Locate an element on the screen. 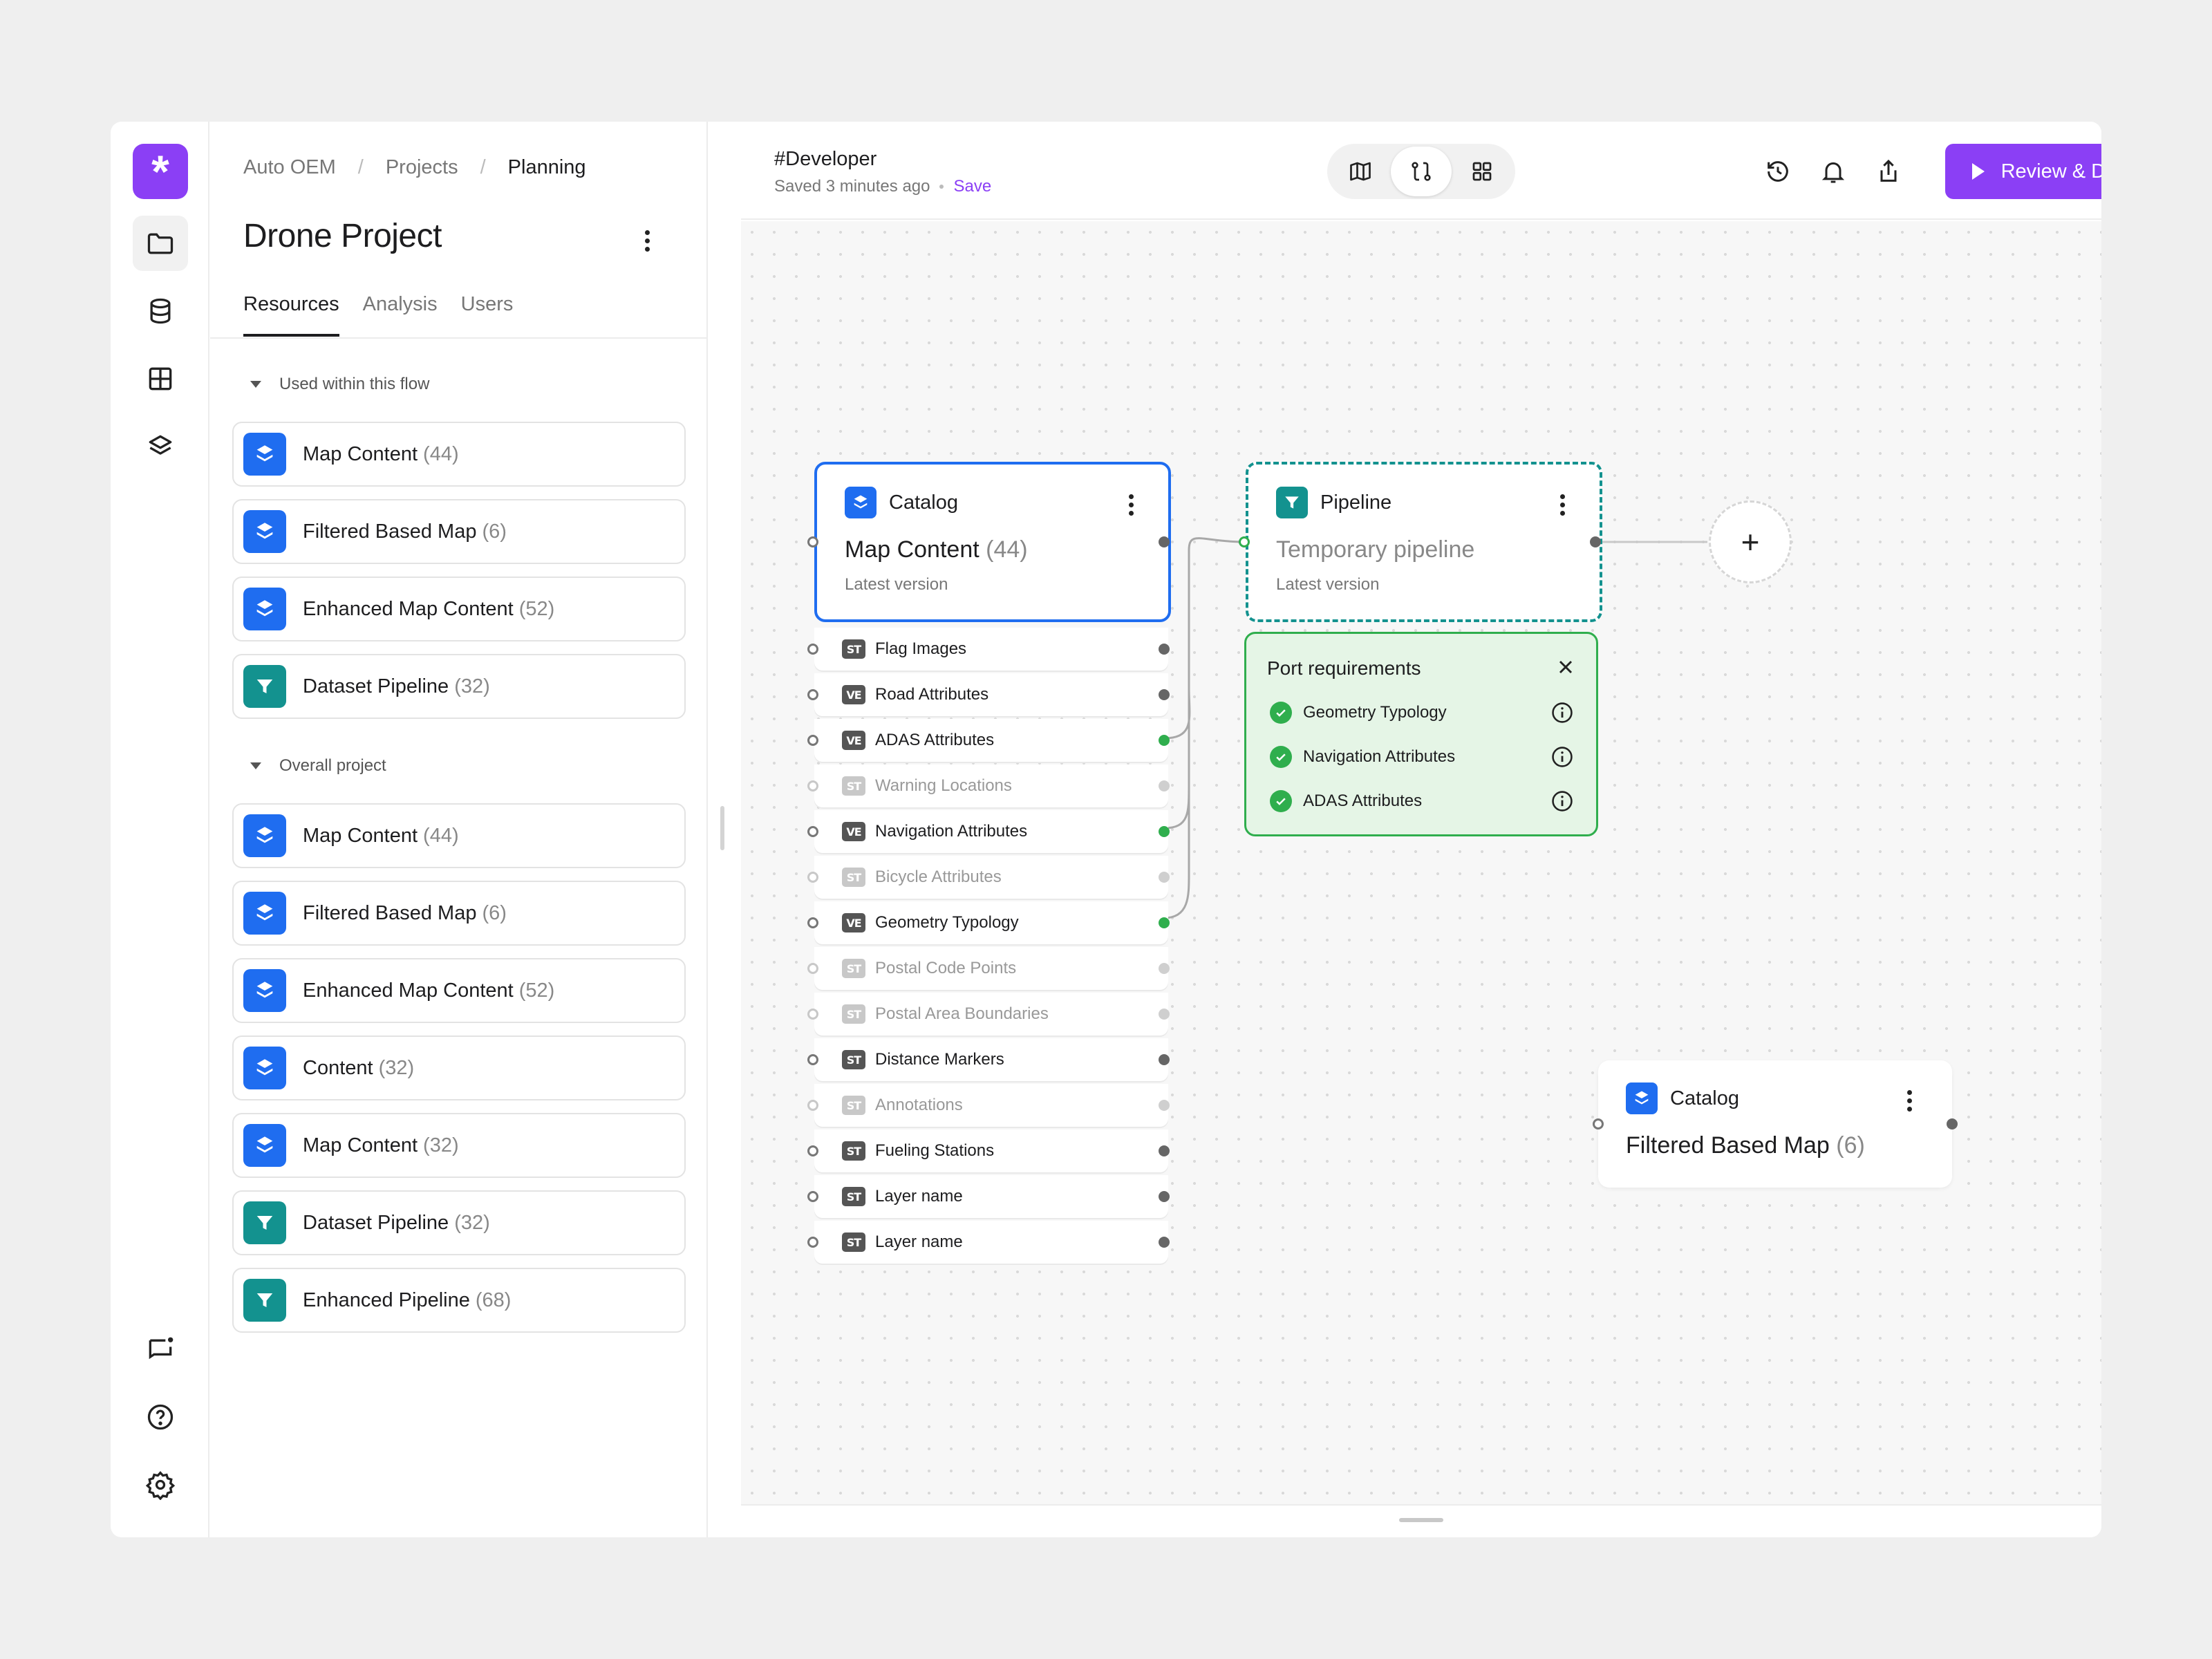  nav-settings is located at coordinates (160, 1484).